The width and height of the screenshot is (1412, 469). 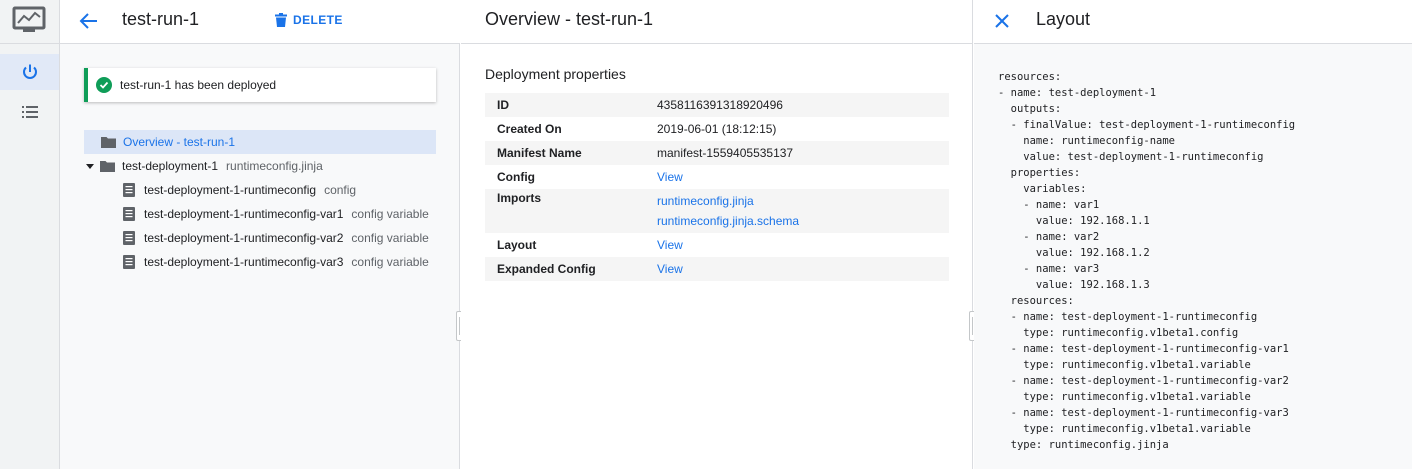 I want to click on import-link-schema: runtimeconfig.jinja.schema, so click(x=803, y=221).